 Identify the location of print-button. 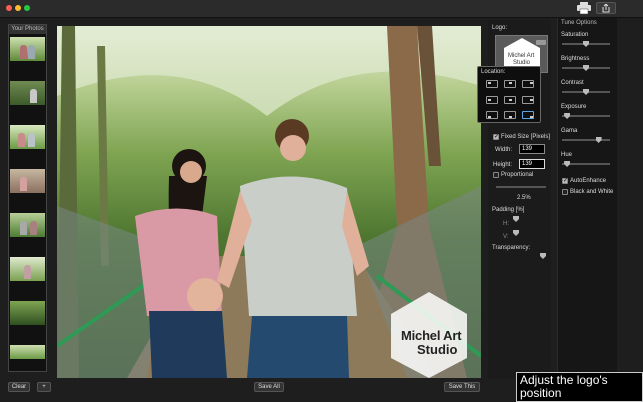
(584, 8).